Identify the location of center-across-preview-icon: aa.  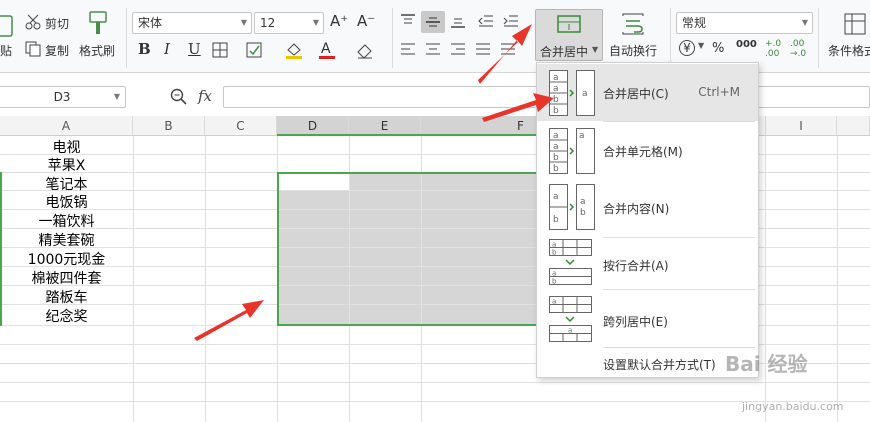
(574, 319).